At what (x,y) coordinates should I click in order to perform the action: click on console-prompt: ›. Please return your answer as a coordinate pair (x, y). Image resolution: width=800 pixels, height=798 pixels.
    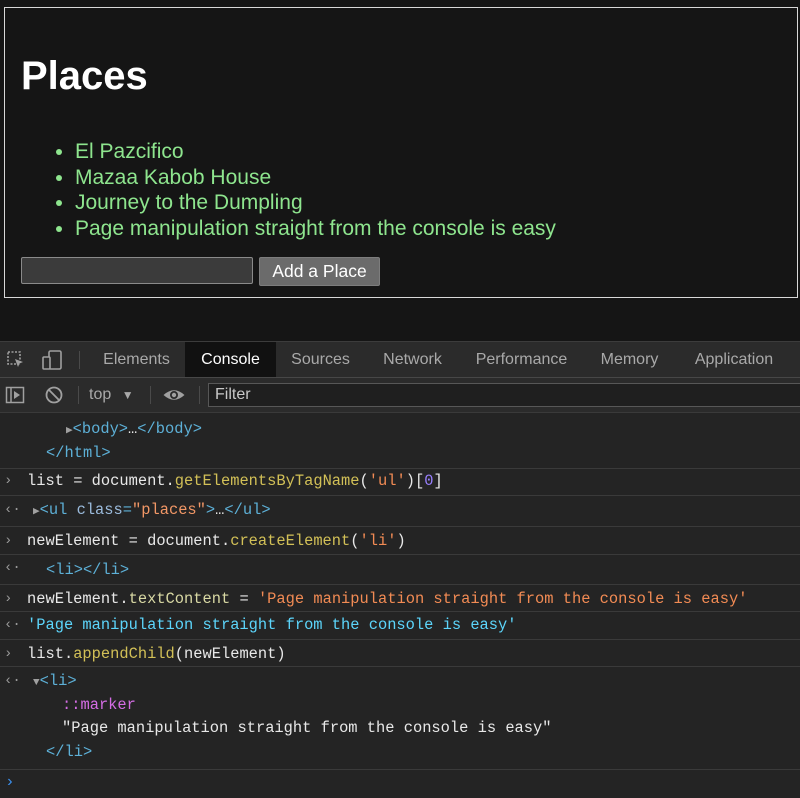
    Looking at the image, I should click on (400, 784).